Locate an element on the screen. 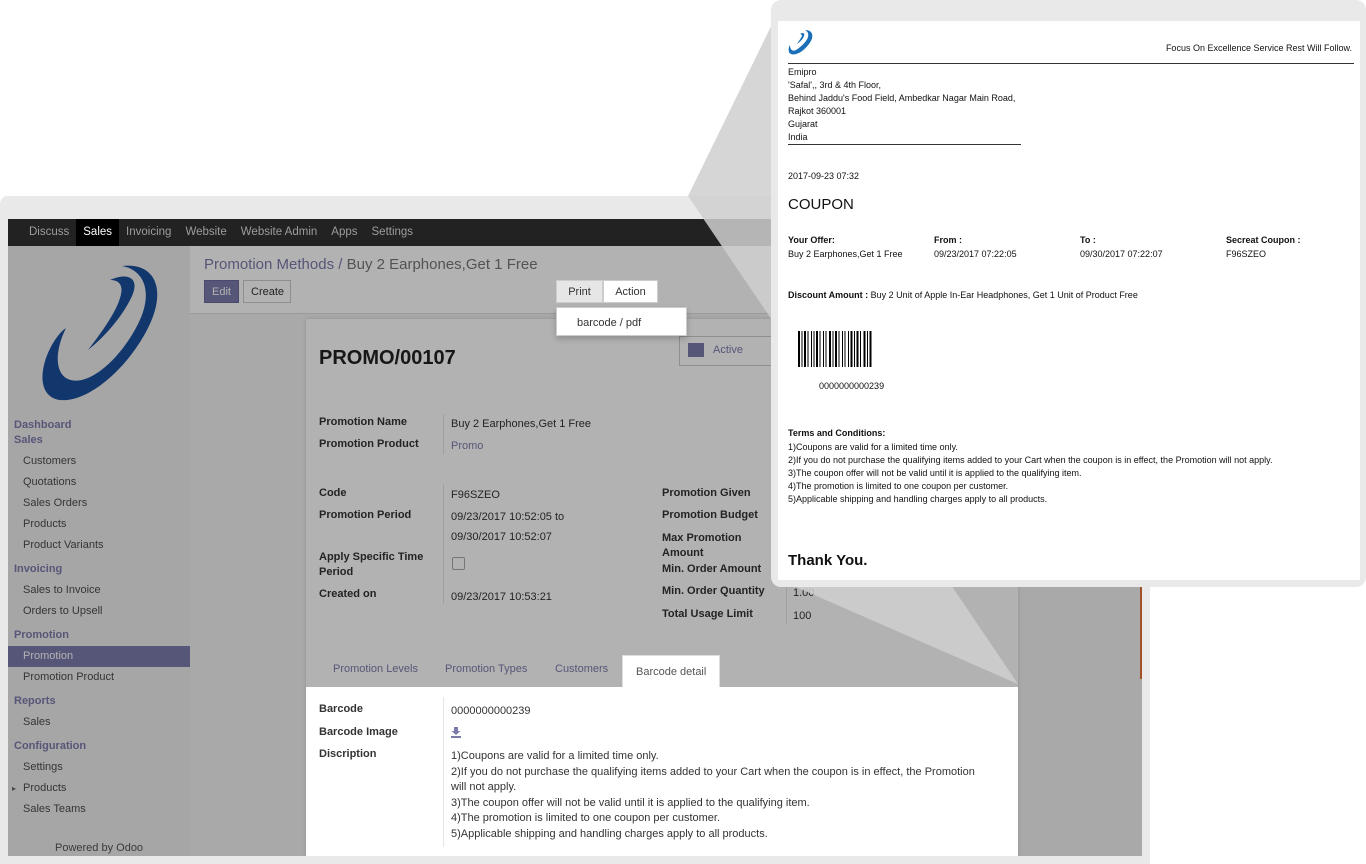 The width and height of the screenshot is (1366, 864). sidebar-item-quotations: Quotations is located at coordinates (99, 482).